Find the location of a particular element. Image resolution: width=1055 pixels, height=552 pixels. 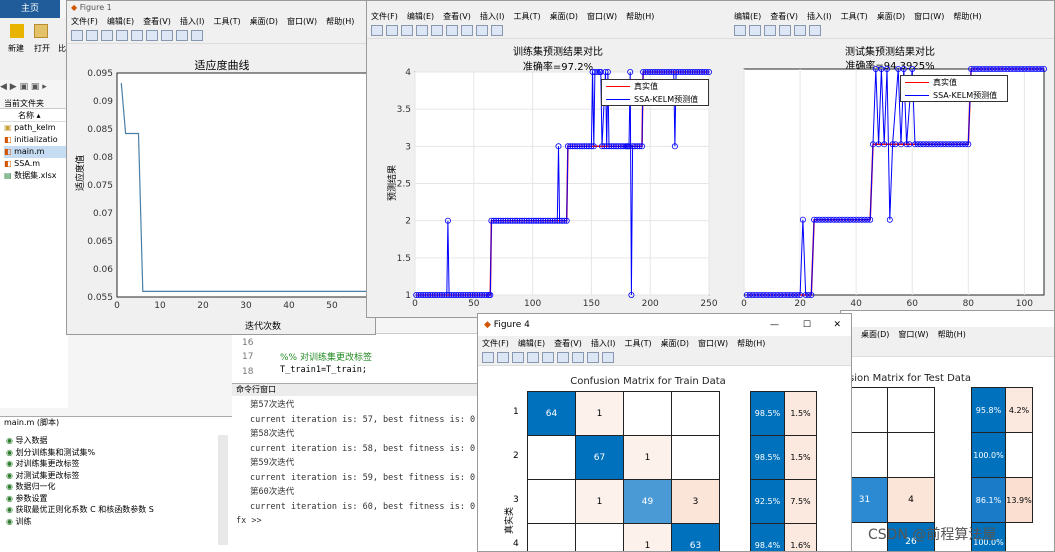

function-item: ◉ 获取最优正则化系数 C 和核函数参数 S is located at coordinates (119, 510).